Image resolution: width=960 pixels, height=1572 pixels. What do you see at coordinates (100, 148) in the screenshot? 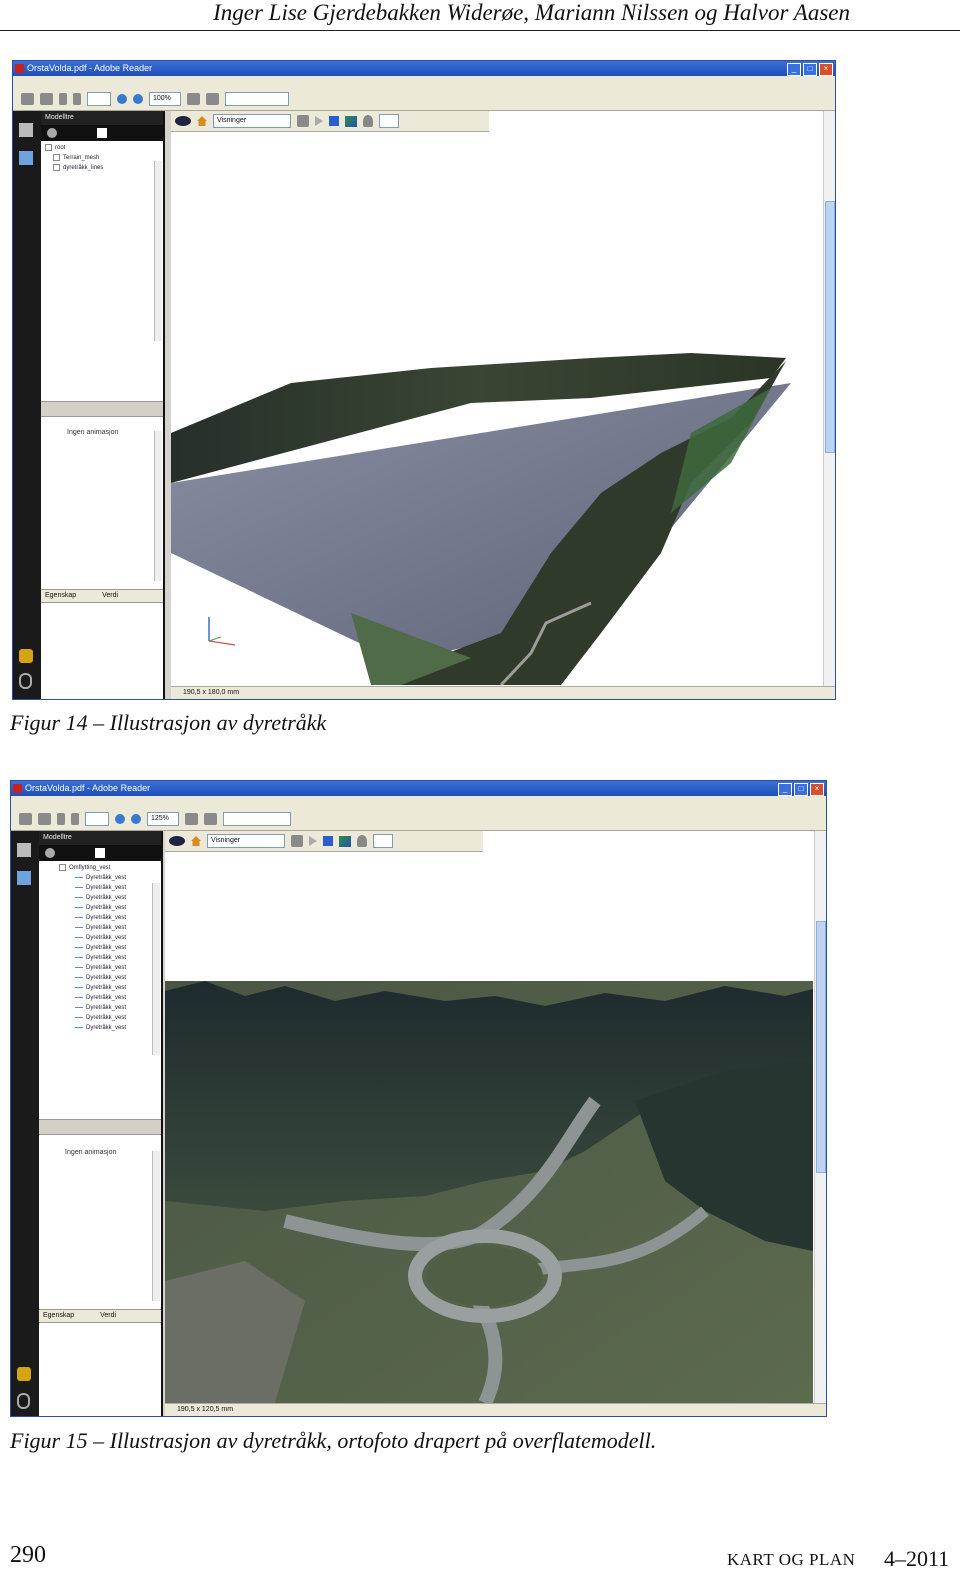
I see `tree-item: root` at bounding box center [100, 148].